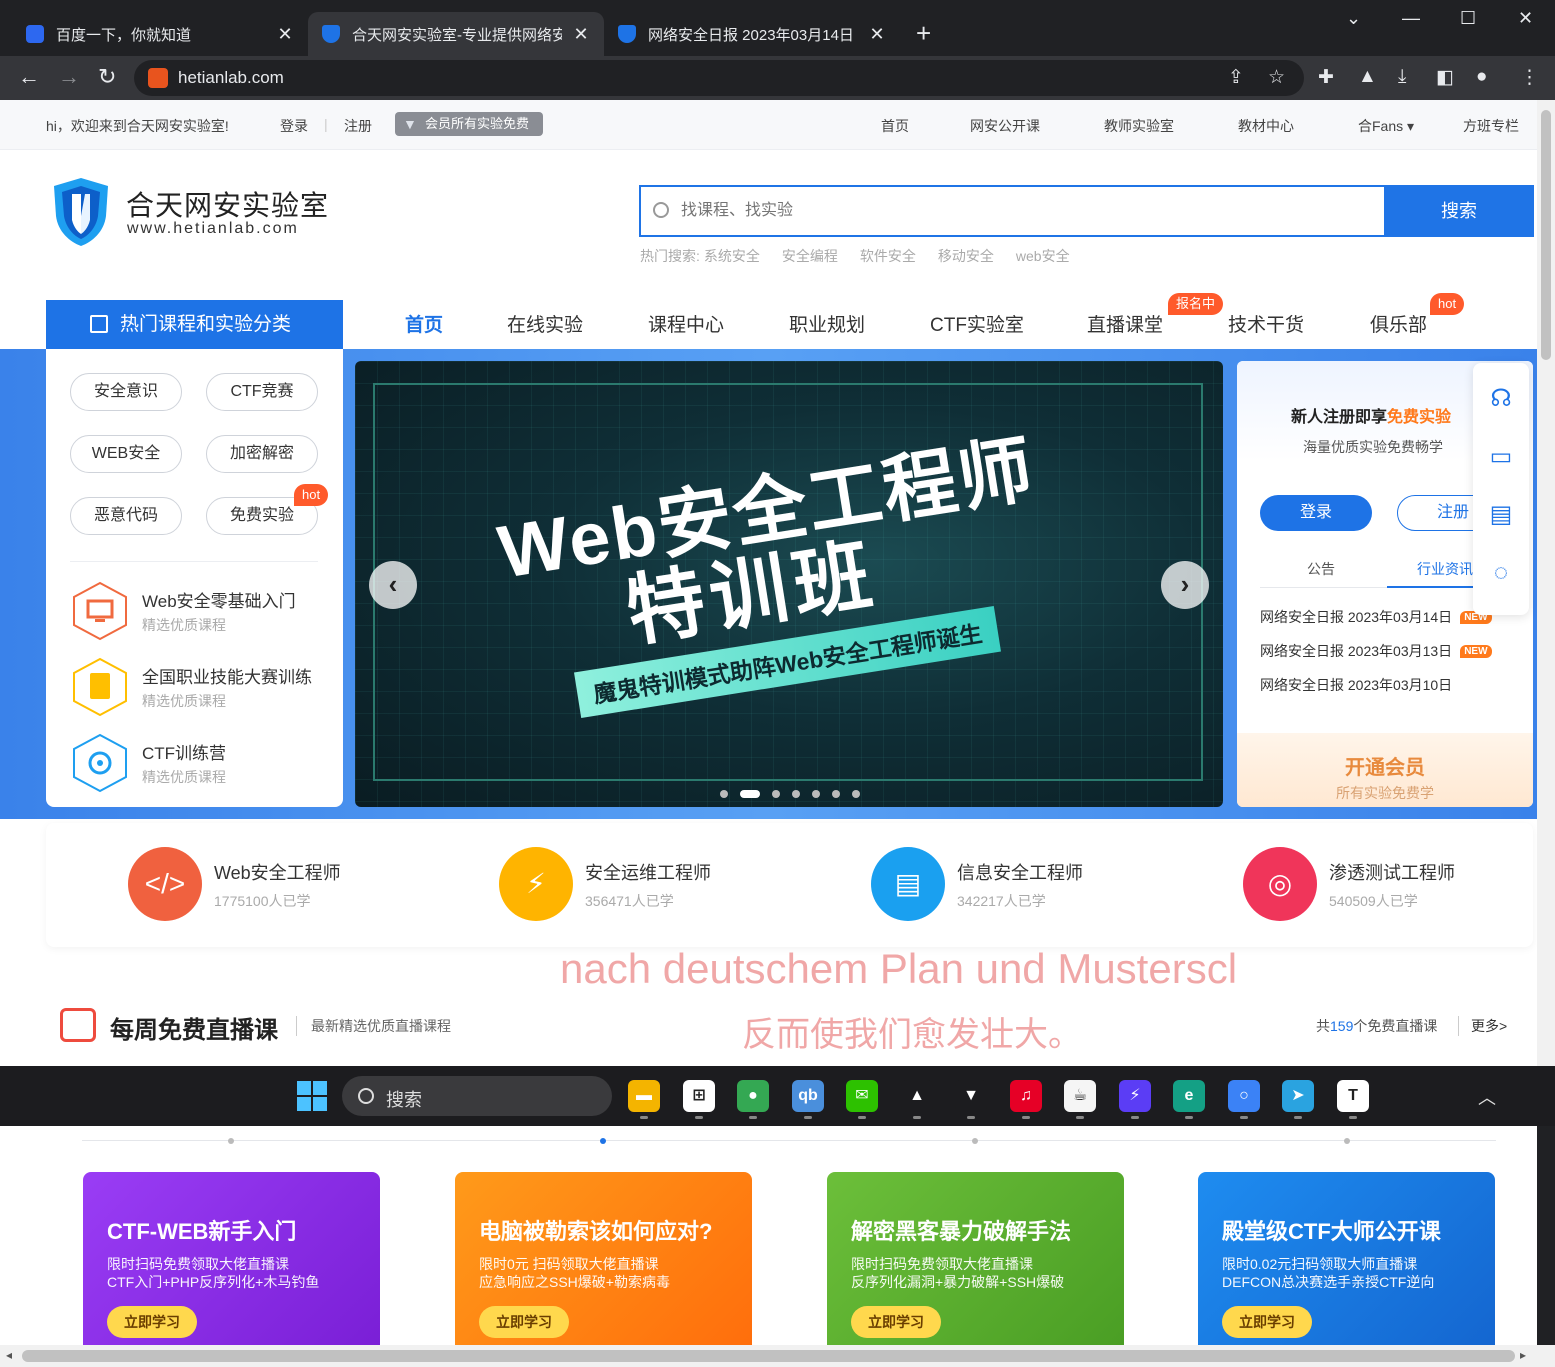  I want to click on chrome-dev-icon: ●, so click(753, 1096).